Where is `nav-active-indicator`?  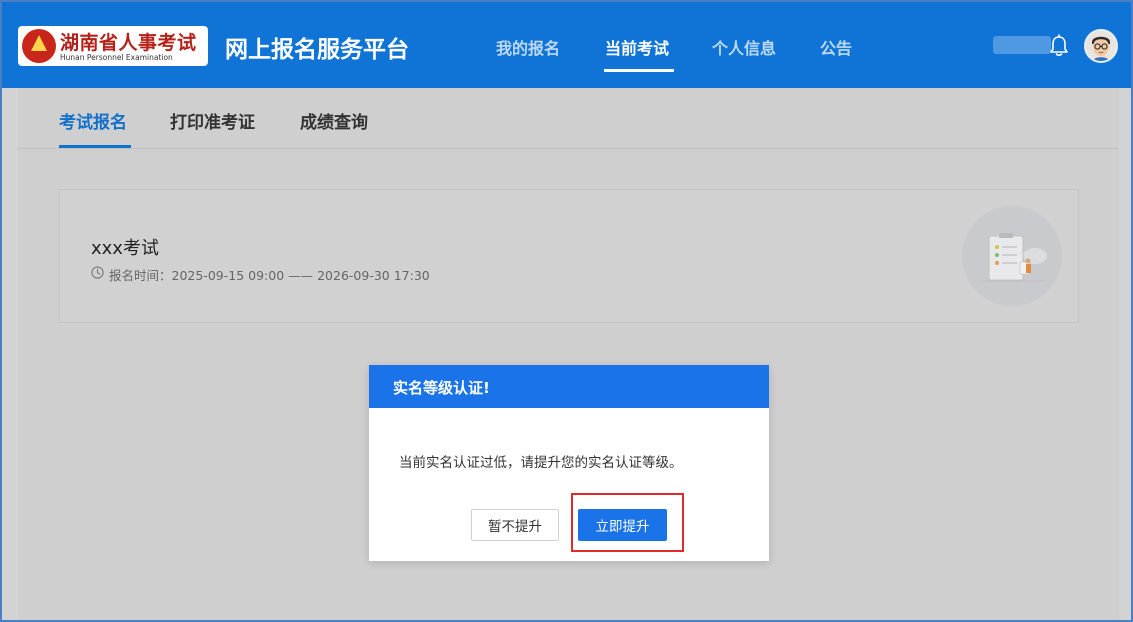 nav-active-indicator is located at coordinates (639, 70).